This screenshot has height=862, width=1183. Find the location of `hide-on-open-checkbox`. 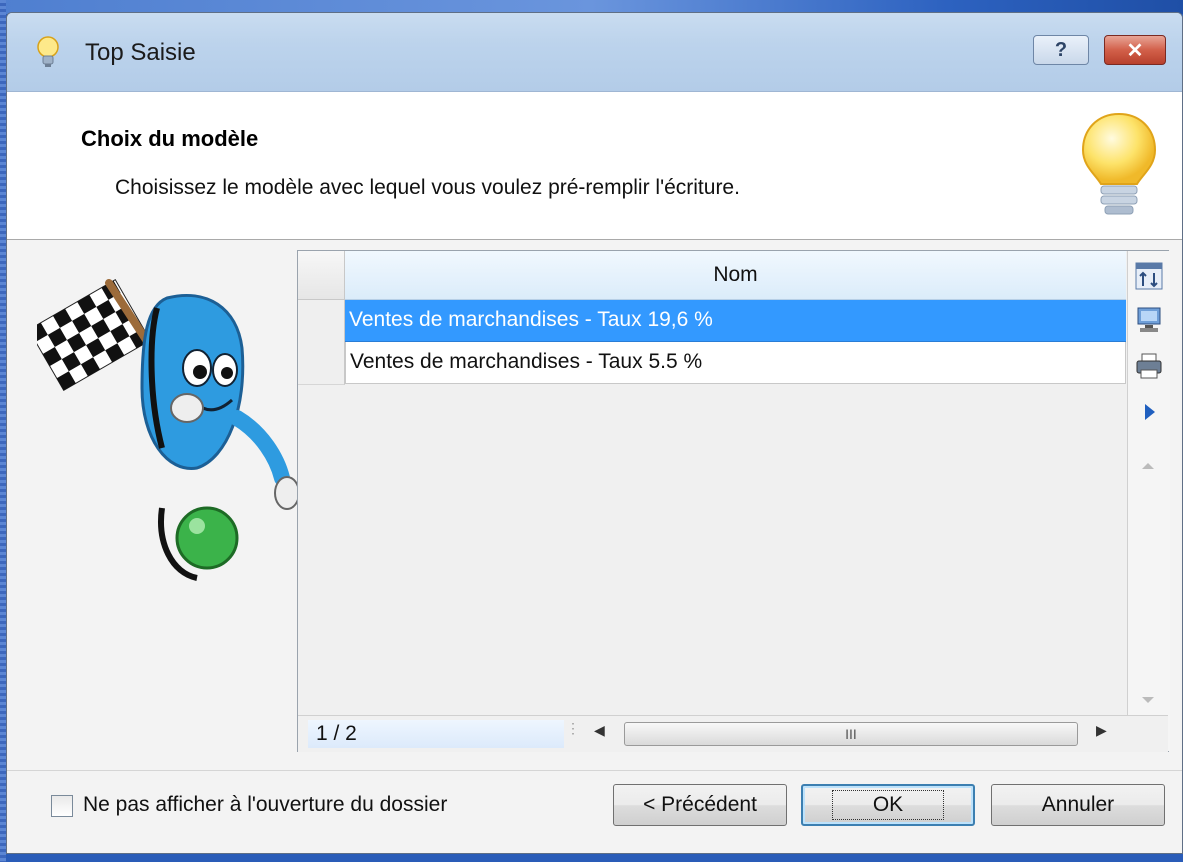

hide-on-open-checkbox is located at coordinates (62, 806).